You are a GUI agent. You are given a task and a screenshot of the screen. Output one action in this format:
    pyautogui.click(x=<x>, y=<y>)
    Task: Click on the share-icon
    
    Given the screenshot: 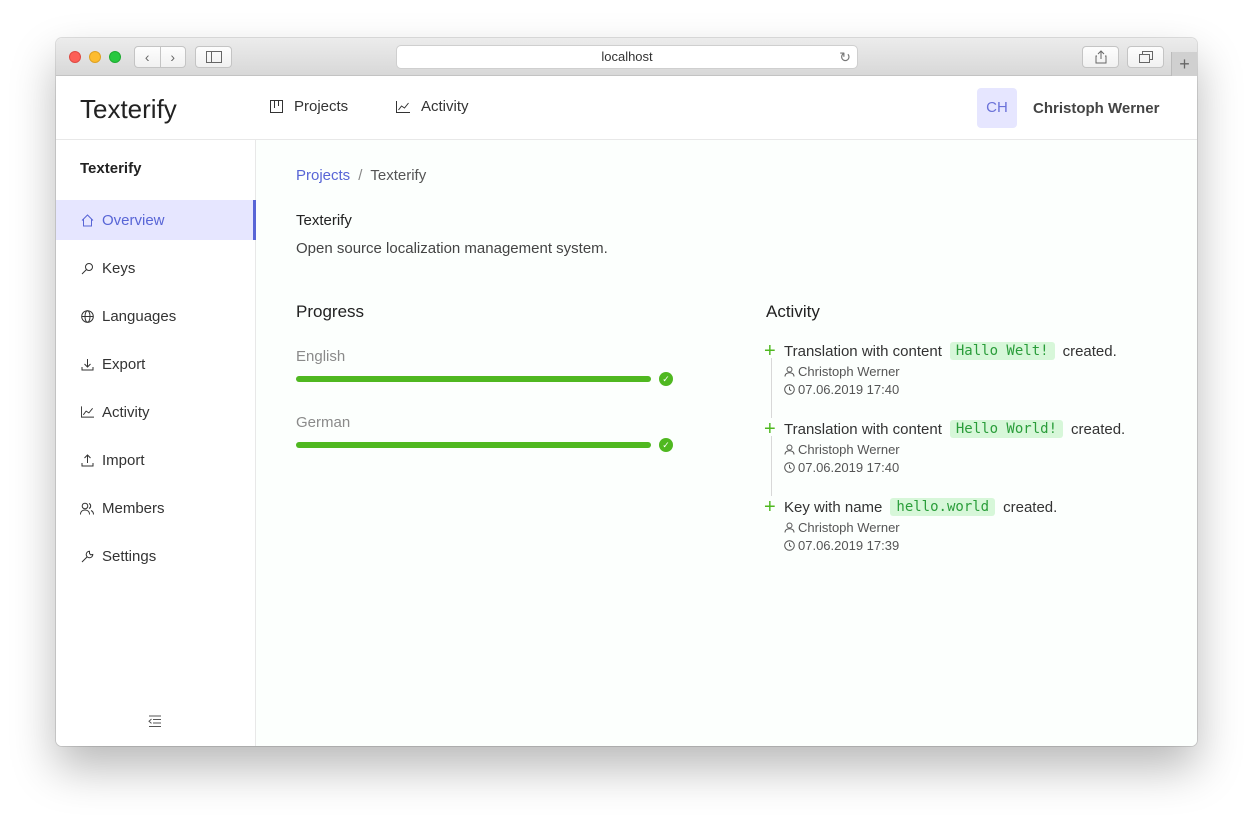 What is the action you would take?
    pyautogui.click(x=1100, y=57)
    